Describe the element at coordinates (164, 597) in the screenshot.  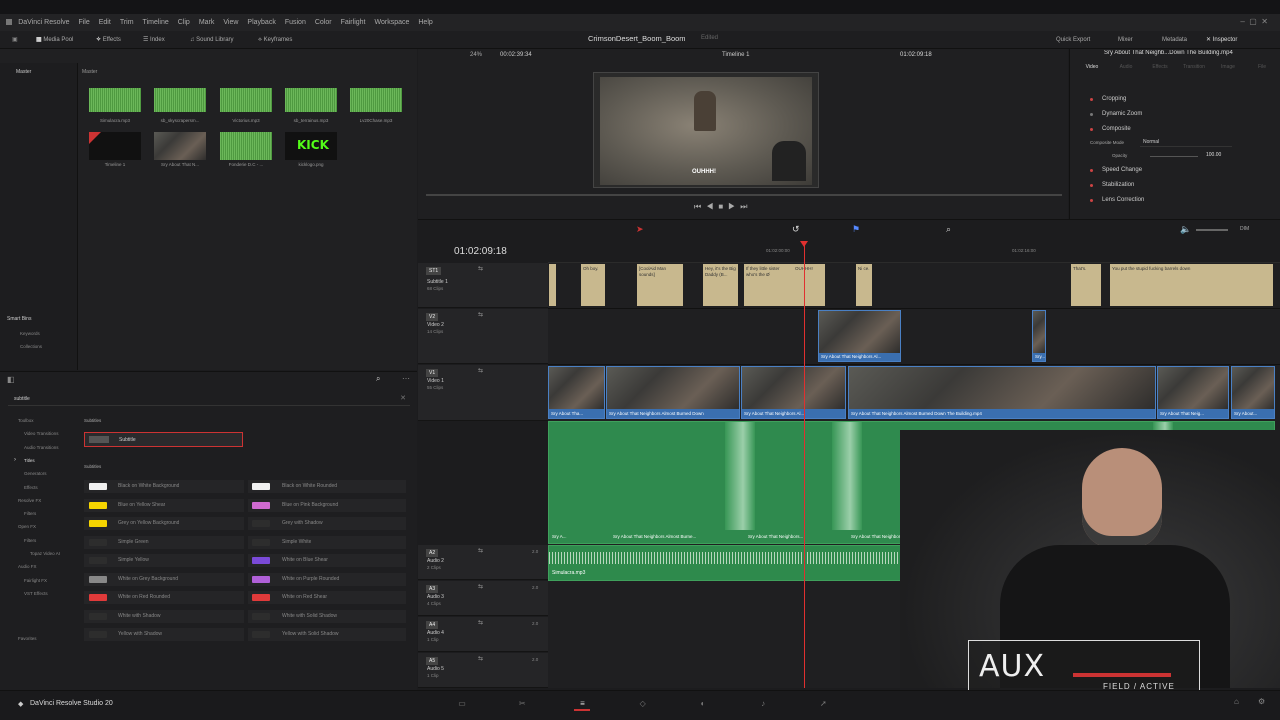
I see `subtitle-preset: White on Red Rounded` at that location.